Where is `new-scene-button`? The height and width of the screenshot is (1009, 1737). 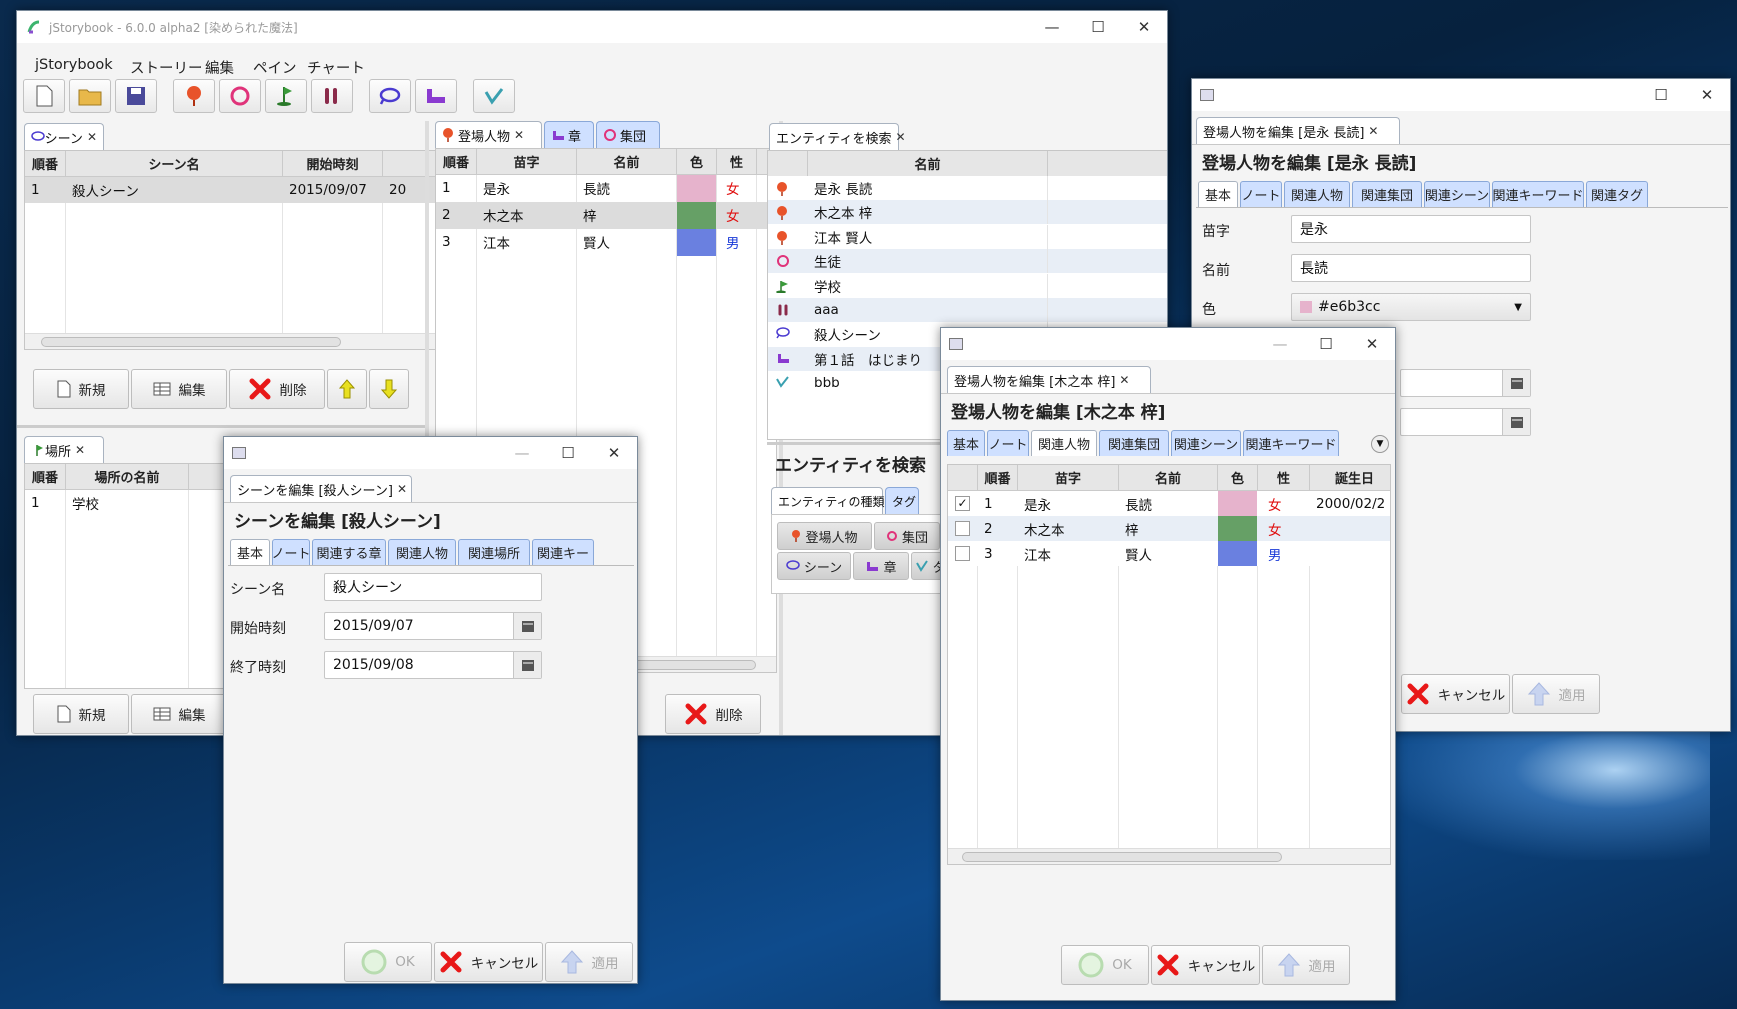
new-scene-button is located at coordinates (390, 96).